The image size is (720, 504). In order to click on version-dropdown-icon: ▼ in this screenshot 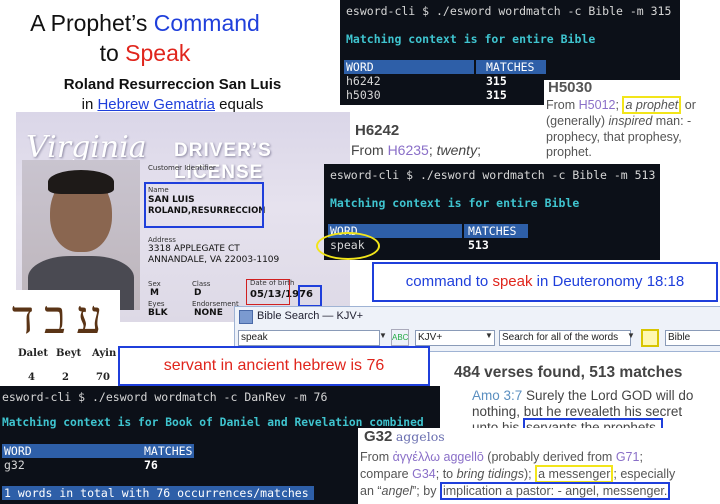, I will do `click(489, 335)`.